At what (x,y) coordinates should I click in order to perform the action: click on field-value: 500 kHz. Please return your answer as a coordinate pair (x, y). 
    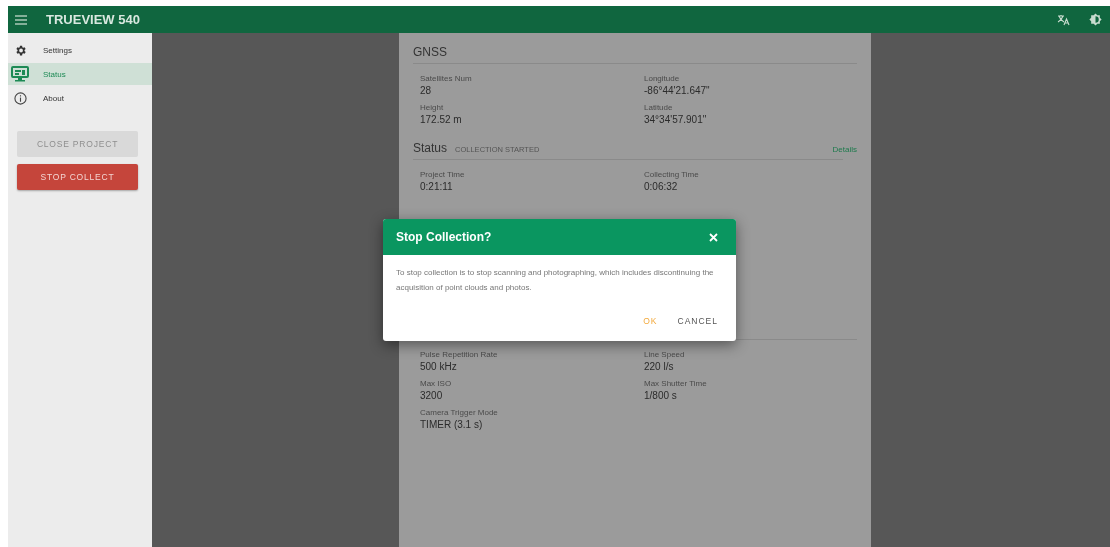
    Looking at the image, I should click on (439, 366).